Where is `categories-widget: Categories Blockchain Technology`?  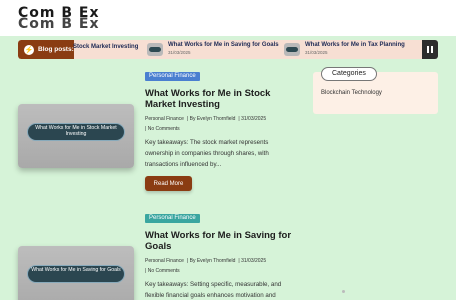 categories-widget: Categories Blockchain Technology is located at coordinates (375, 90).